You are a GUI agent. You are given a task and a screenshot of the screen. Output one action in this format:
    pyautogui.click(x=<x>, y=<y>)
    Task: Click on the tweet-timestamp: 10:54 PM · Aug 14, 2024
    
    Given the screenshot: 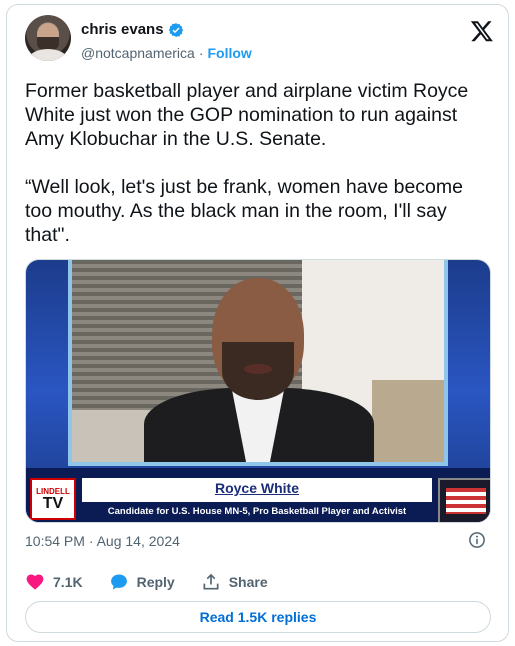 What is the action you would take?
    pyautogui.click(x=102, y=541)
    